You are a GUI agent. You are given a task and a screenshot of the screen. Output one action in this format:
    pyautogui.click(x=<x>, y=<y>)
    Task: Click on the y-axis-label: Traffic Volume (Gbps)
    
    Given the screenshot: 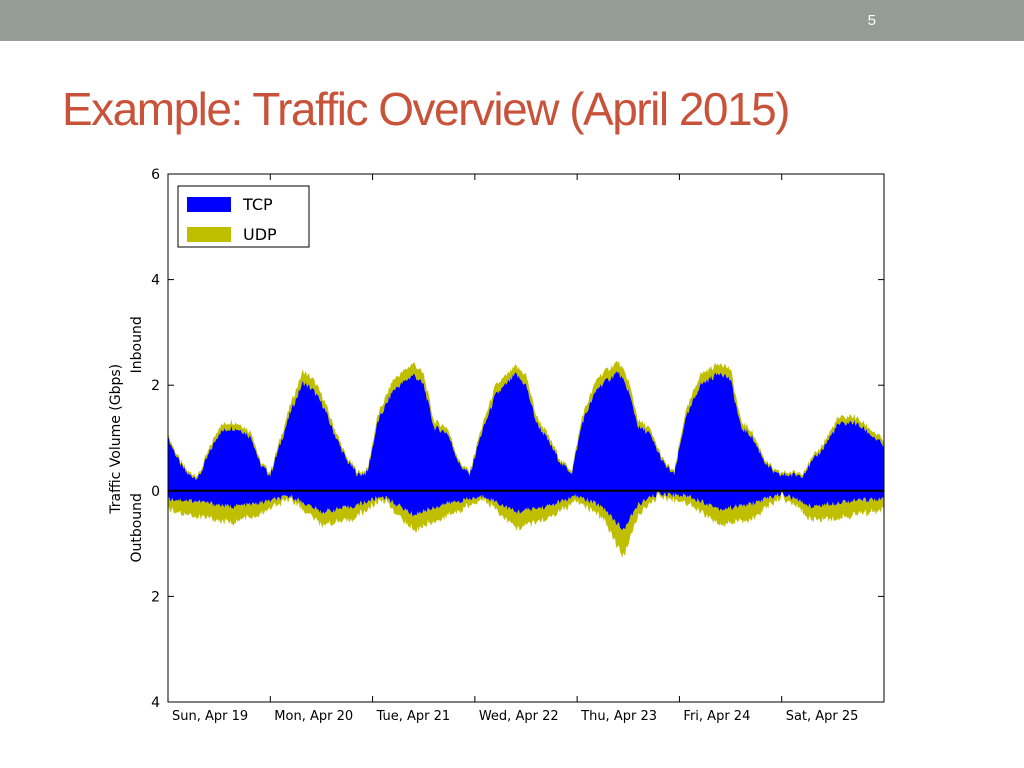 What is the action you would take?
    pyautogui.click(x=116, y=439)
    